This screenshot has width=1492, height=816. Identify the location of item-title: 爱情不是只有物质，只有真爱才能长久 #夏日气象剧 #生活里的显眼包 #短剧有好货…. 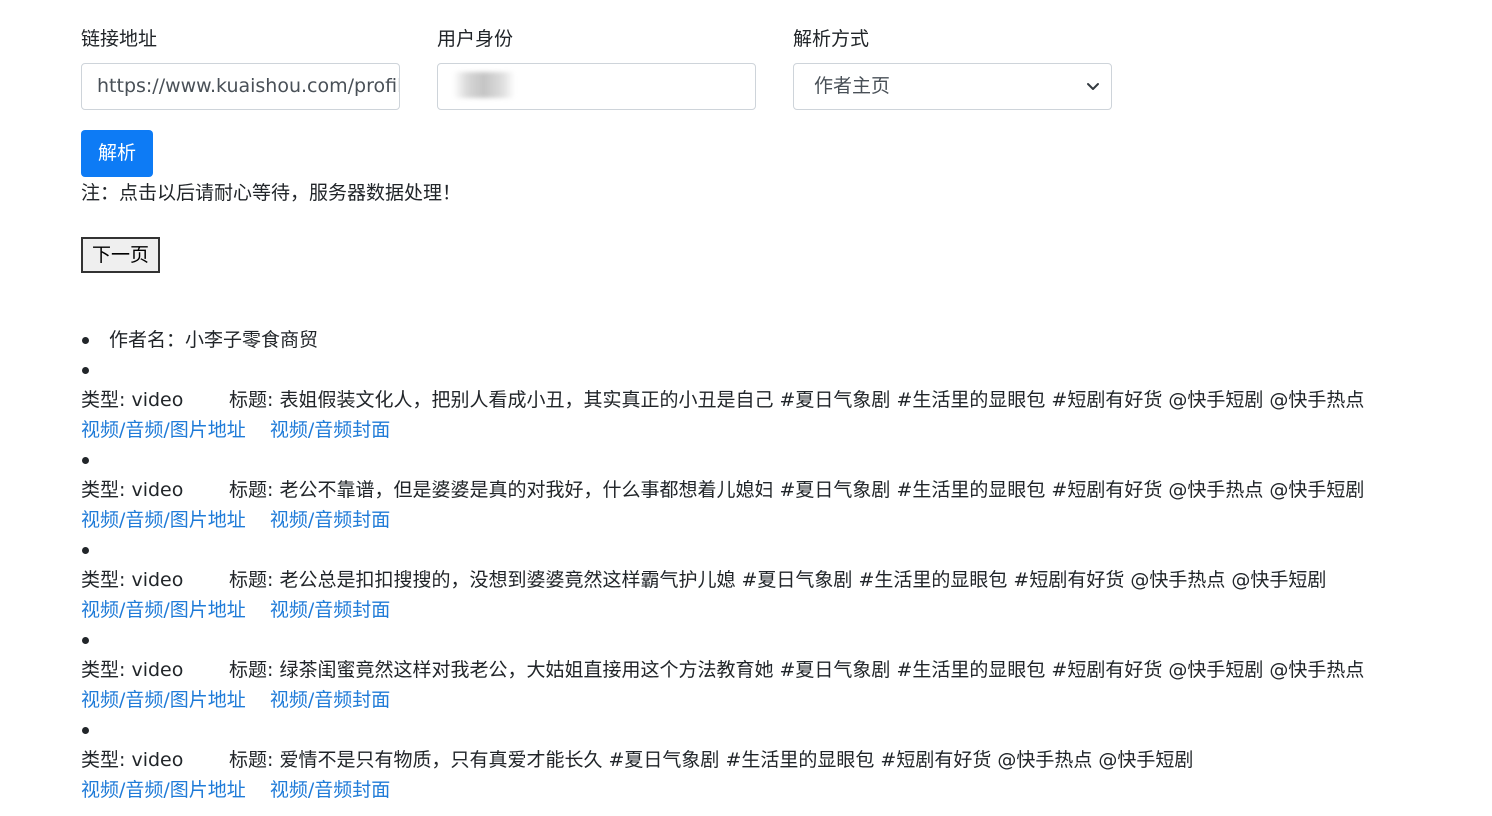
(736, 760).